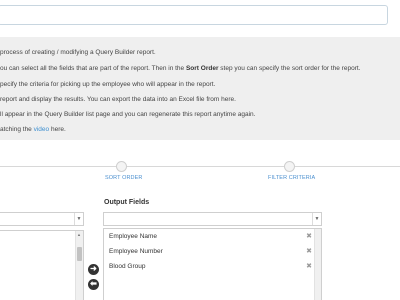  Describe the element at coordinates (209, 268) in the screenshot. I see `output-field-row: Blood Group ✖` at that location.